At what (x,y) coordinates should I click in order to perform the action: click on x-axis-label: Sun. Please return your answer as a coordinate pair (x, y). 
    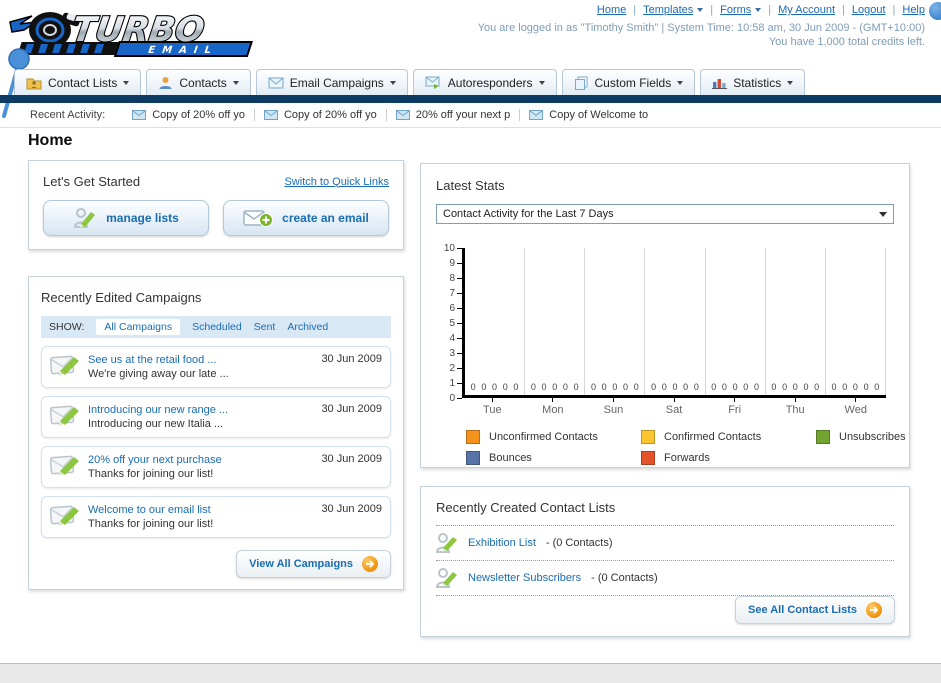
    Looking at the image, I should click on (613, 407).